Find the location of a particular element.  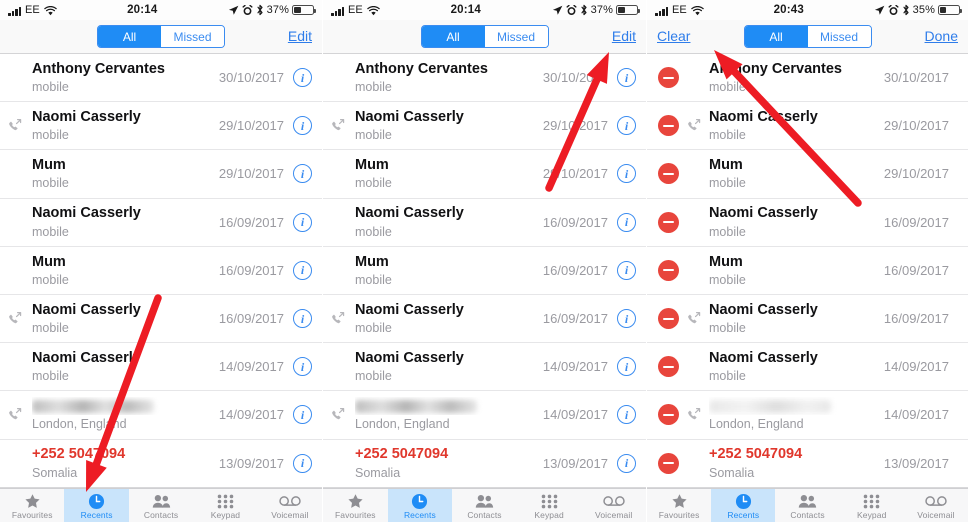

call-list-row: +252 5047094 Somalia 13/09/2017 is located at coordinates (807, 464).